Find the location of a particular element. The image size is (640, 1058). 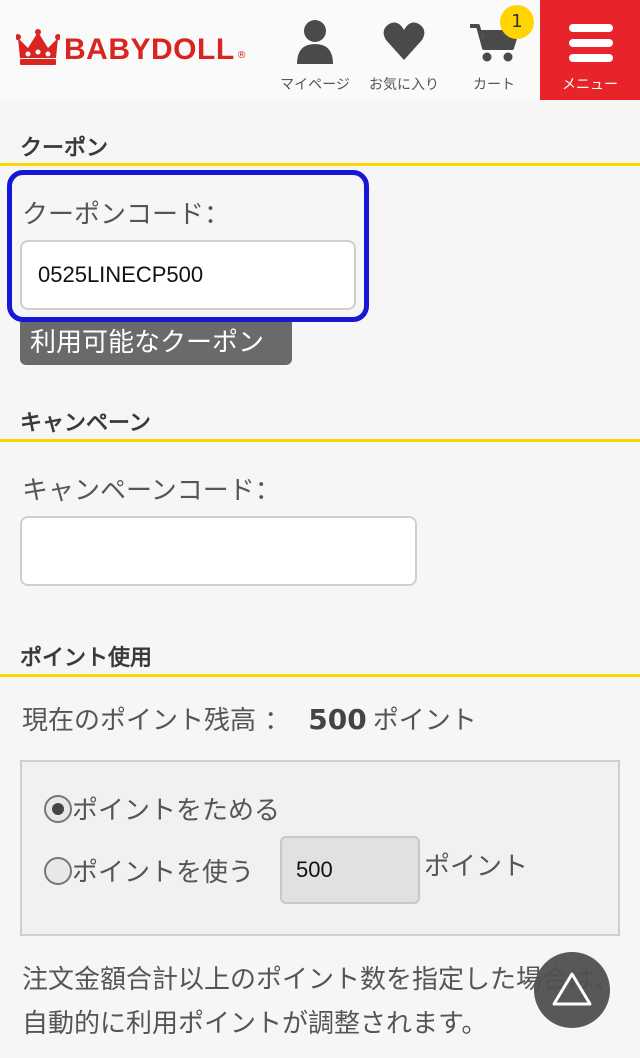

mypage-label: マイページ is located at coordinates (315, 85).